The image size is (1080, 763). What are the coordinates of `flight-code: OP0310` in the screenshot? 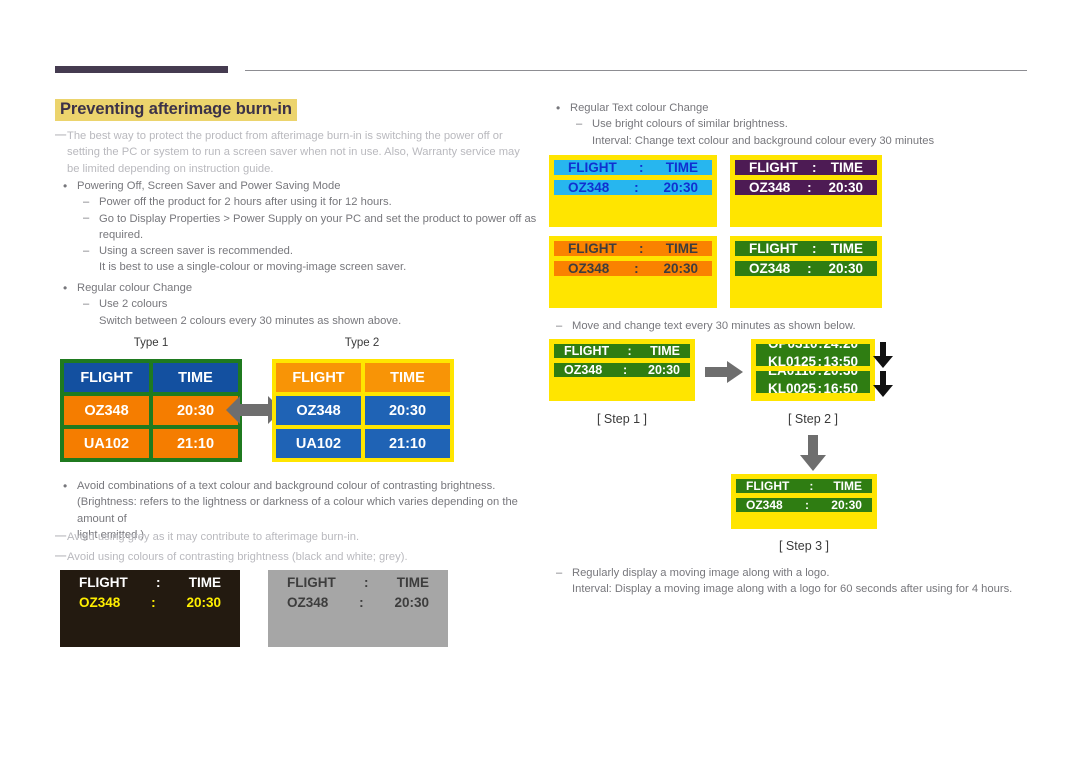 It's located at (793, 348).